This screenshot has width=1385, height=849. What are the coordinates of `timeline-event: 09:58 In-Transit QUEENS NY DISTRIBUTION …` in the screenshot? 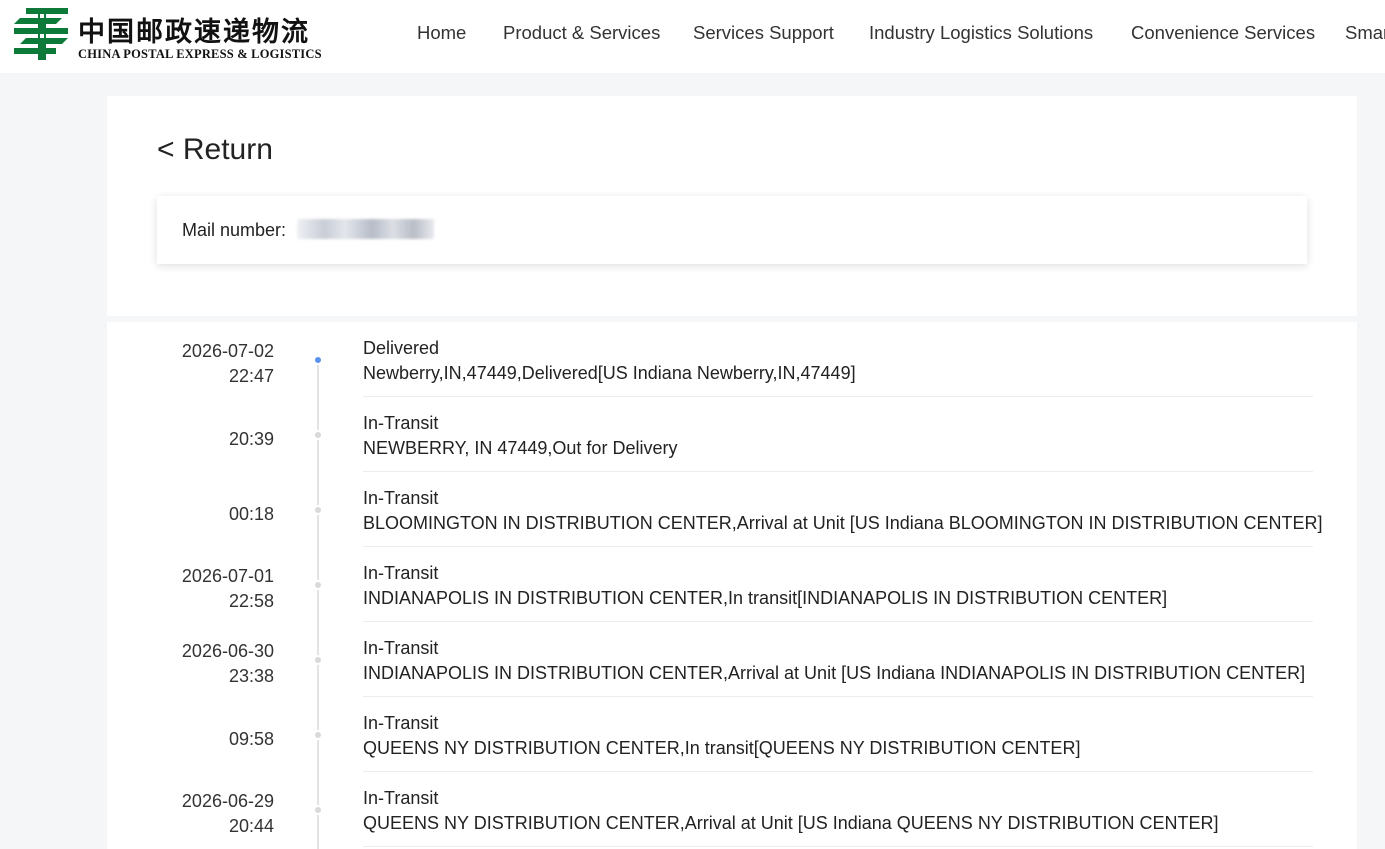 It's located at (732, 734).